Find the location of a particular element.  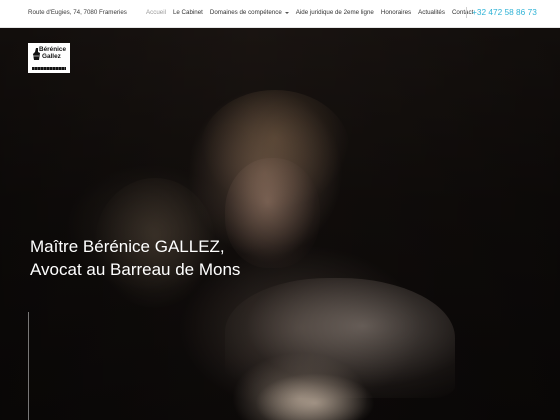

nav-item-aide-juridique: Aide juridique de 2eme ligne is located at coordinates (335, 12).